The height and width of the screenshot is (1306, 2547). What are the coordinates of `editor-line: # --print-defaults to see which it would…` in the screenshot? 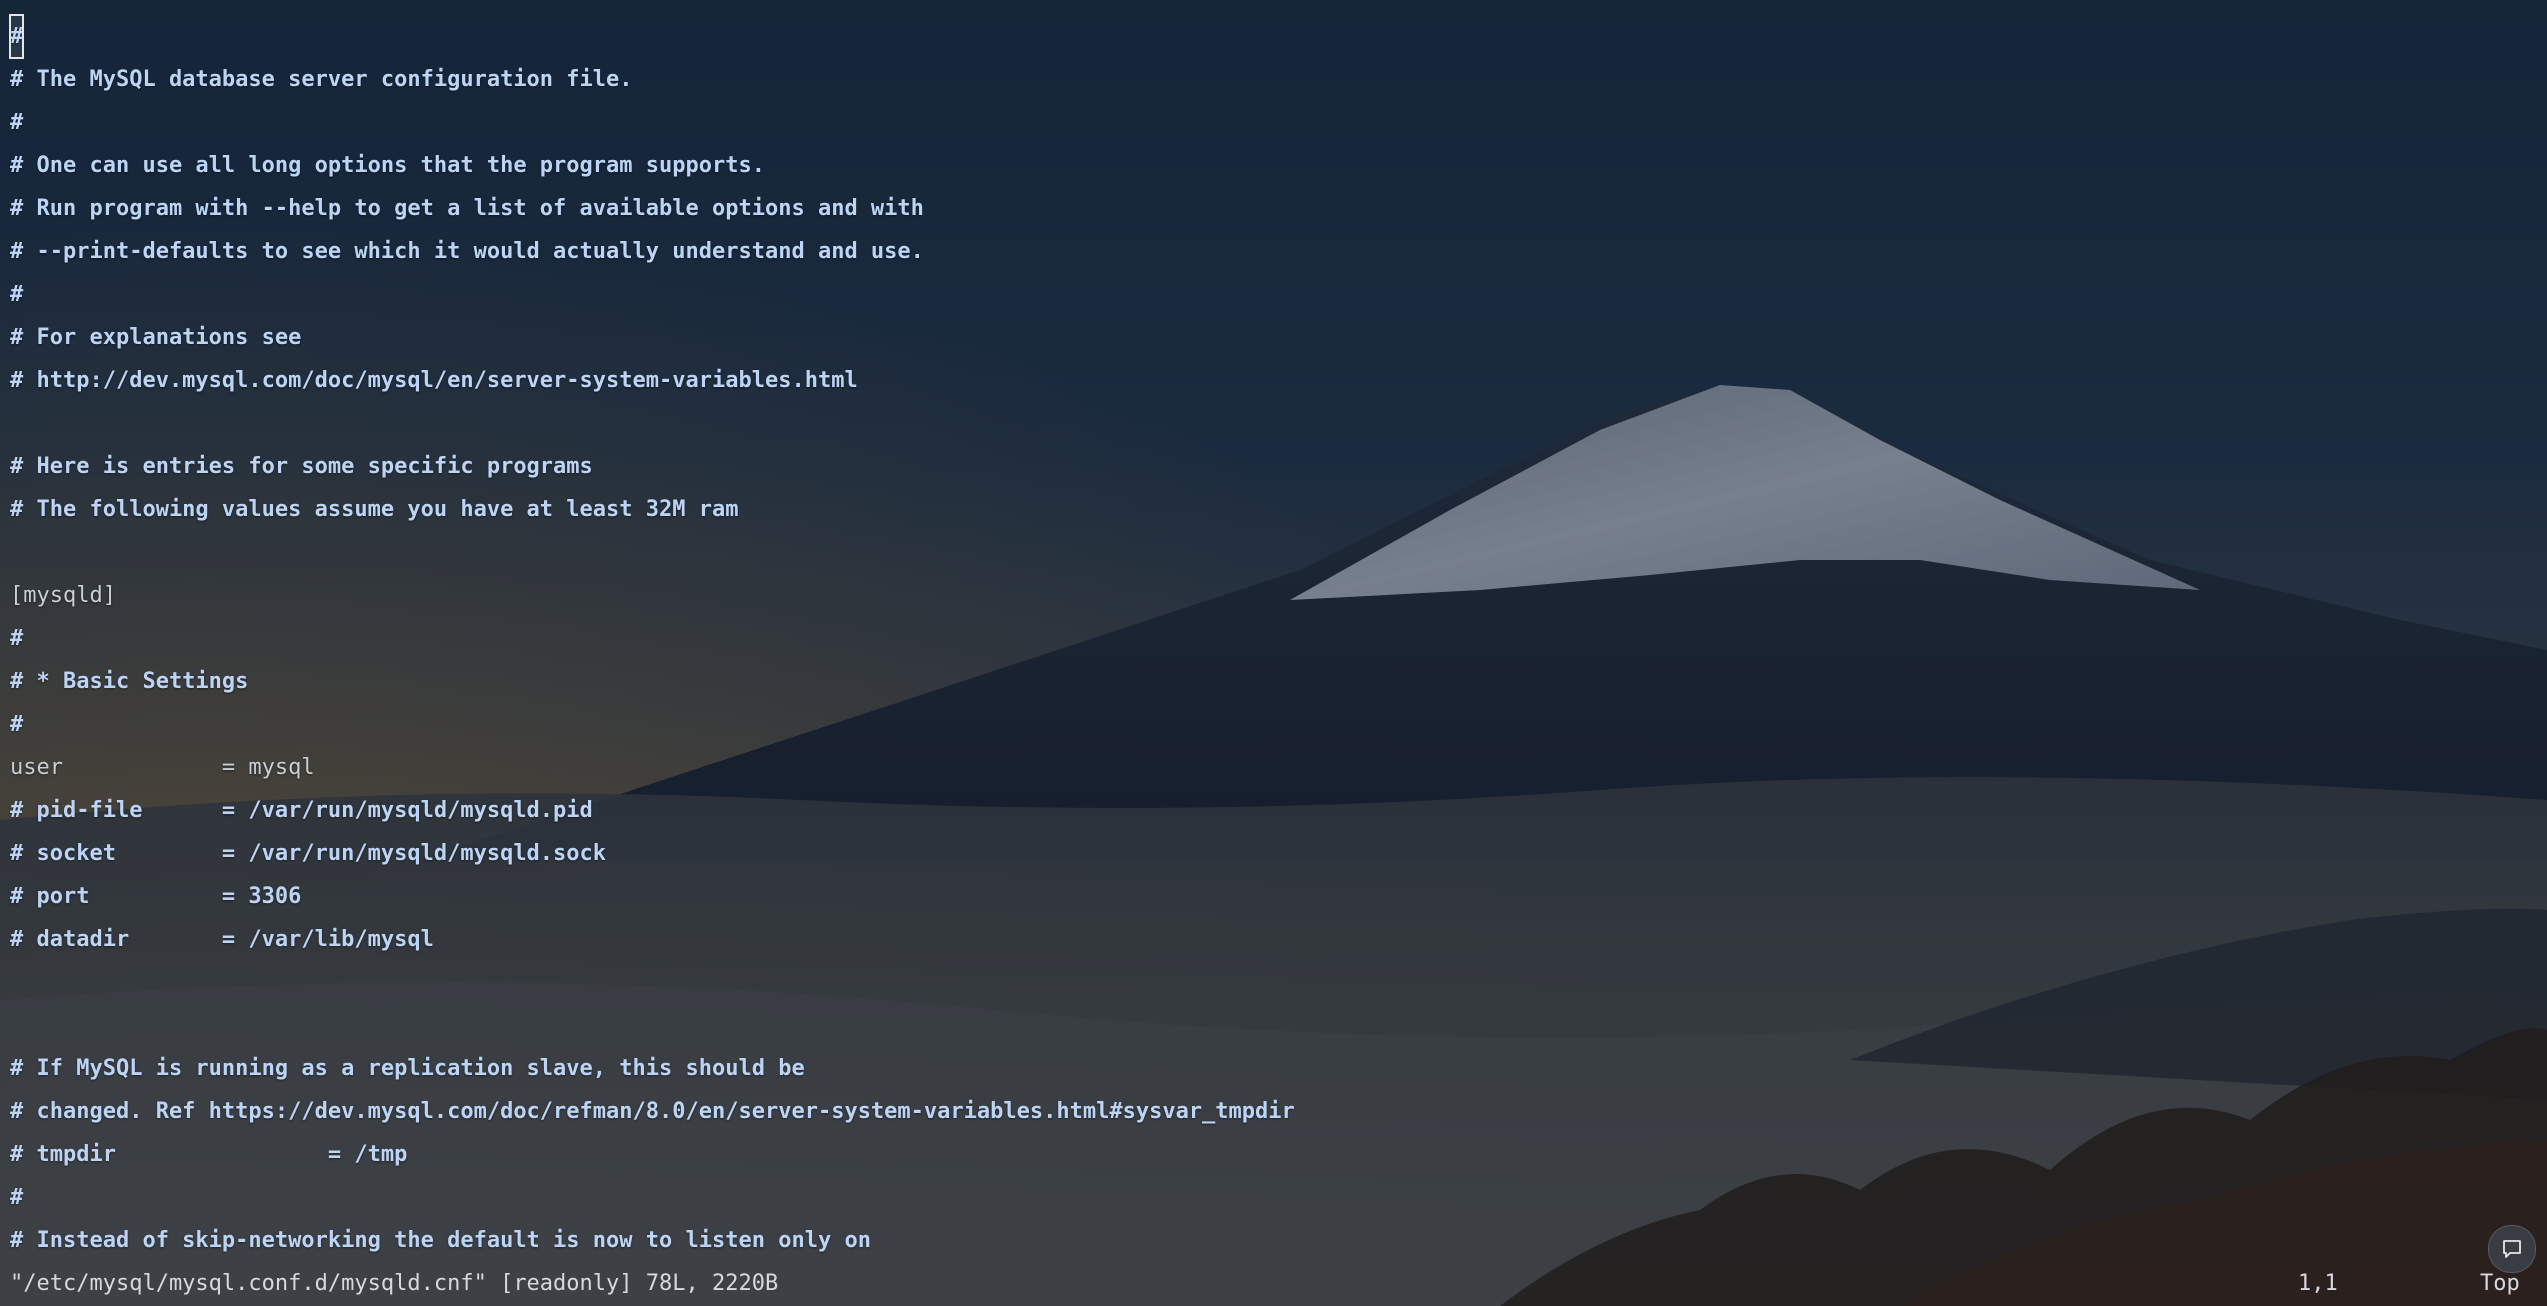 It's located at (652, 251).